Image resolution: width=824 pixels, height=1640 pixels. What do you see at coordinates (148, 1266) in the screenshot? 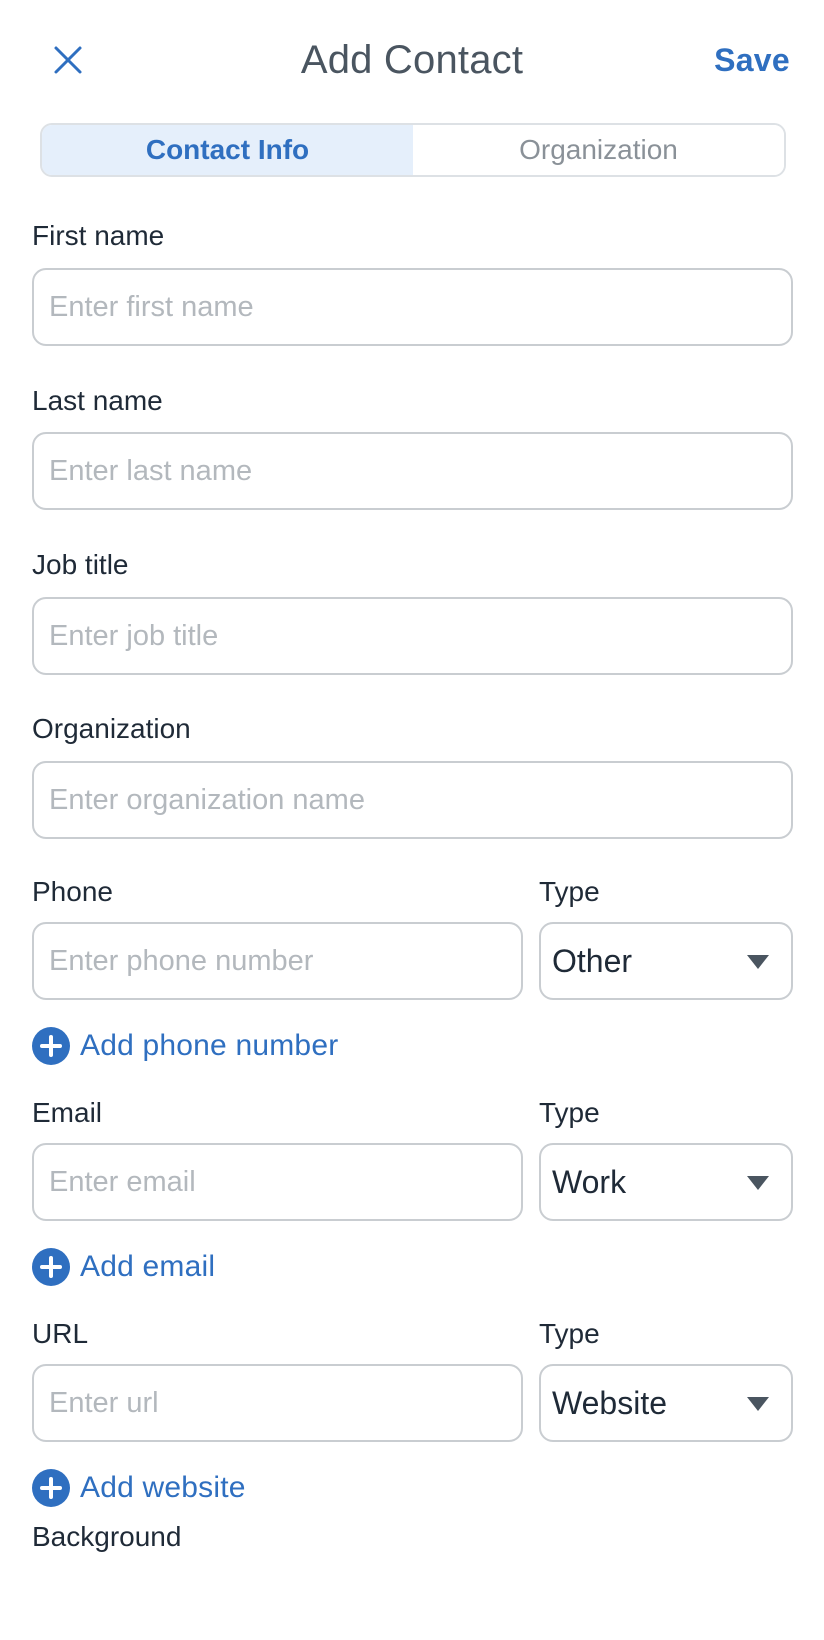
I see `add-email-label: Add email` at bounding box center [148, 1266].